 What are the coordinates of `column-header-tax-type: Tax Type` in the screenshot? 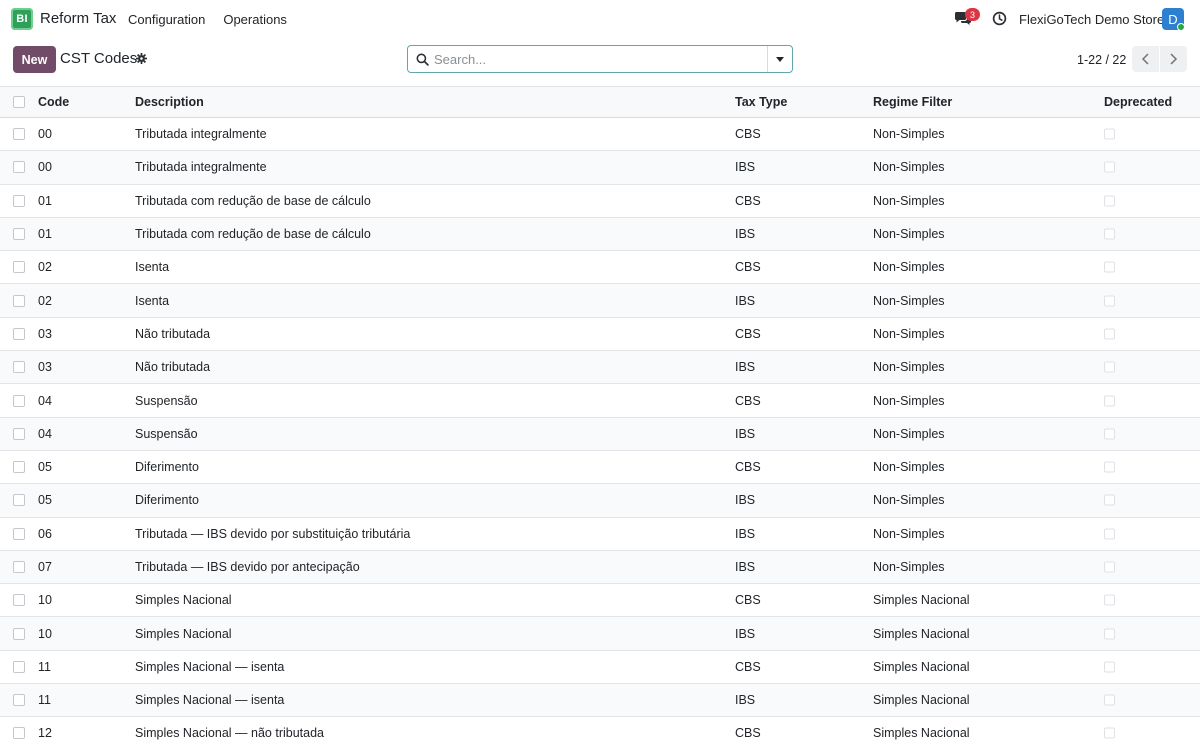 It's located at (761, 102).